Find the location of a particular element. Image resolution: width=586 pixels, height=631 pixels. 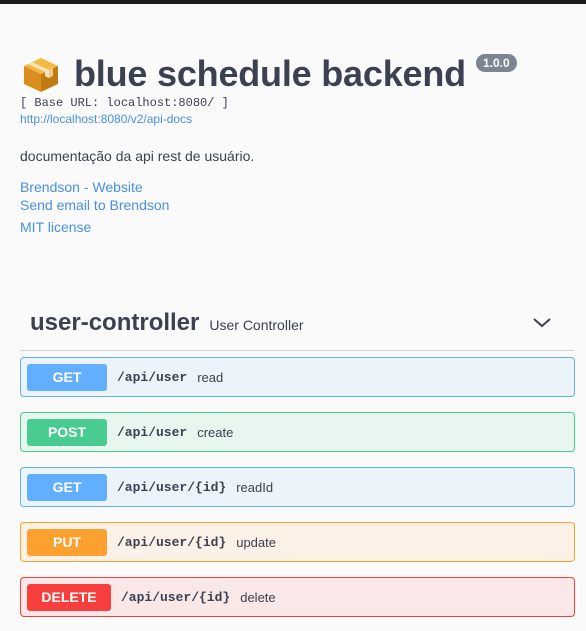

tag-header-user-controller: user-controller User Controller is located at coordinates (297, 323).